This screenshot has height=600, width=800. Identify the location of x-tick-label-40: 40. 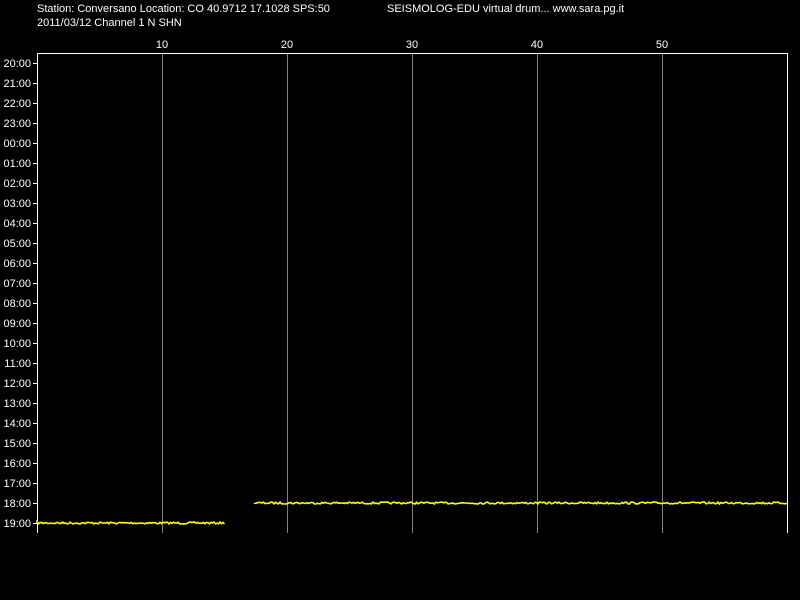
(537, 45).